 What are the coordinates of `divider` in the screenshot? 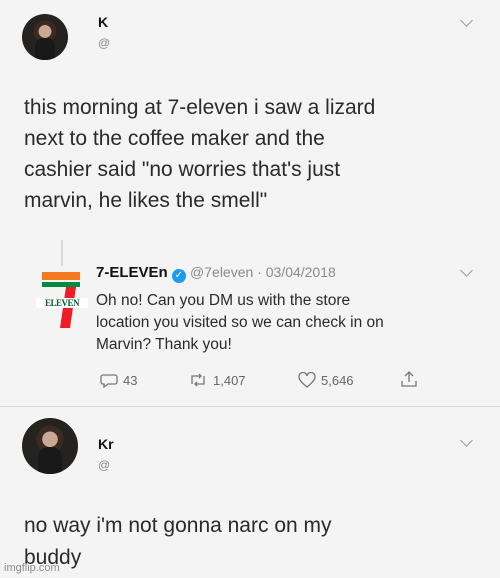 It's located at (250, 406).